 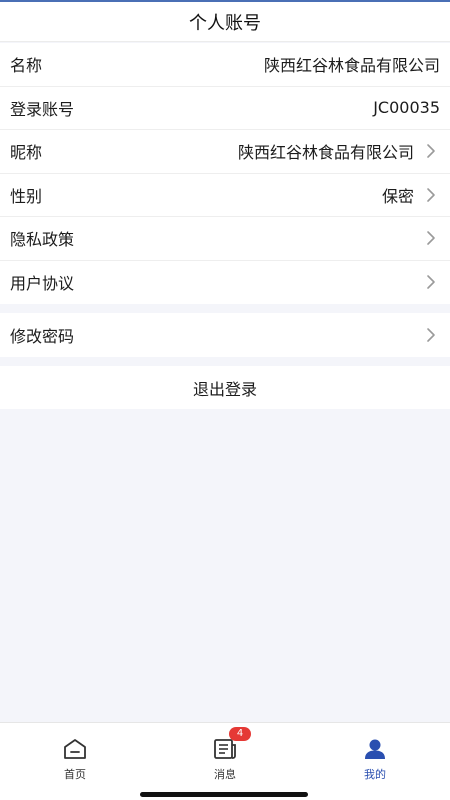 What do you see at coordinates (42, 109) in the screenshot?
I see `row-login-account-label: 登录账号` at bounding box center [42, 109].